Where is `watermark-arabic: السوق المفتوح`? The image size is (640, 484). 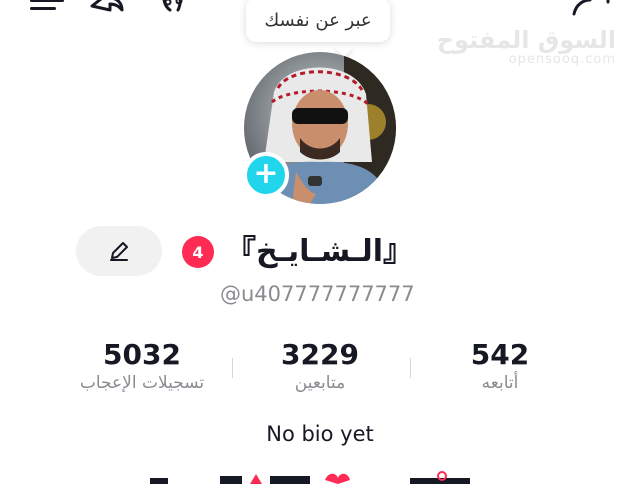
watermark-arabic: السوق المفتوح is located at coordinates (526, 40).